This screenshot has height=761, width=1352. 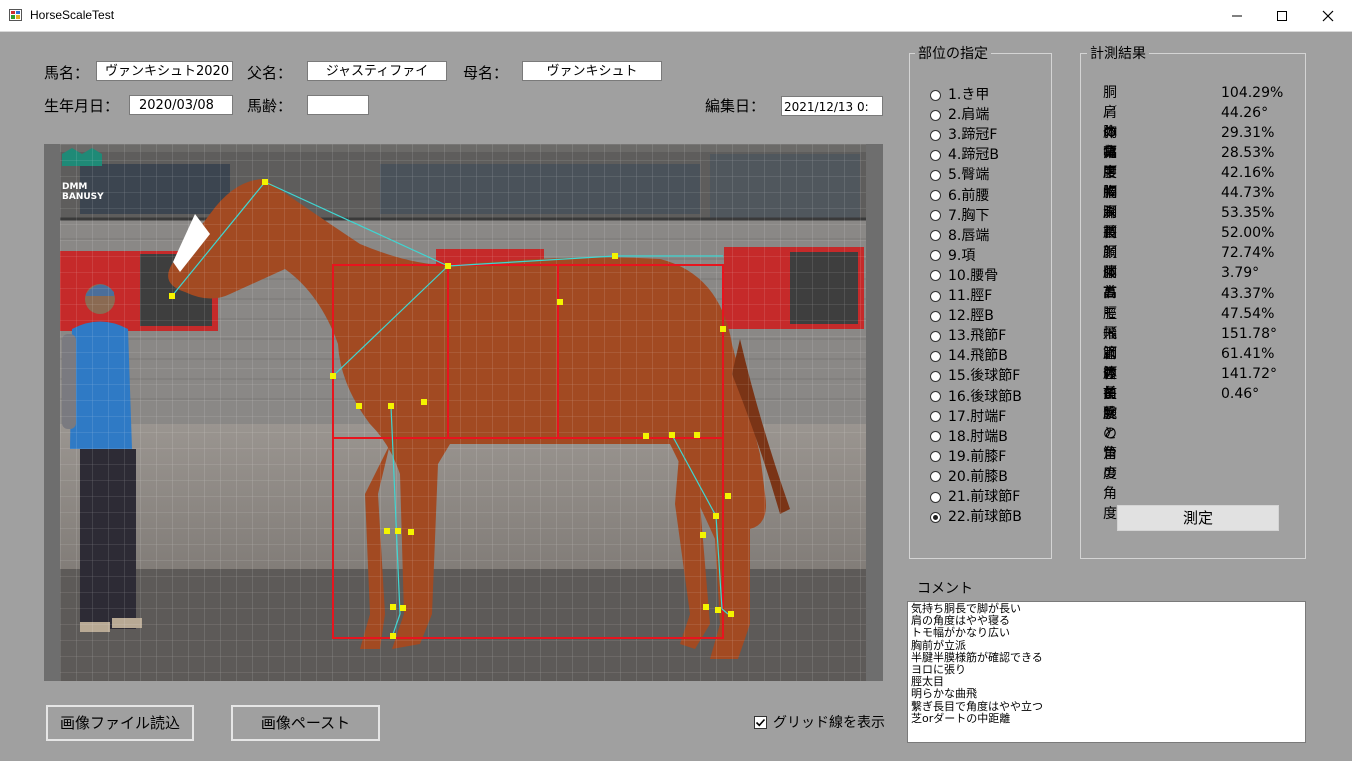 I want to click on part-radio-label: 8.唇端, so click(x=969, y=235).